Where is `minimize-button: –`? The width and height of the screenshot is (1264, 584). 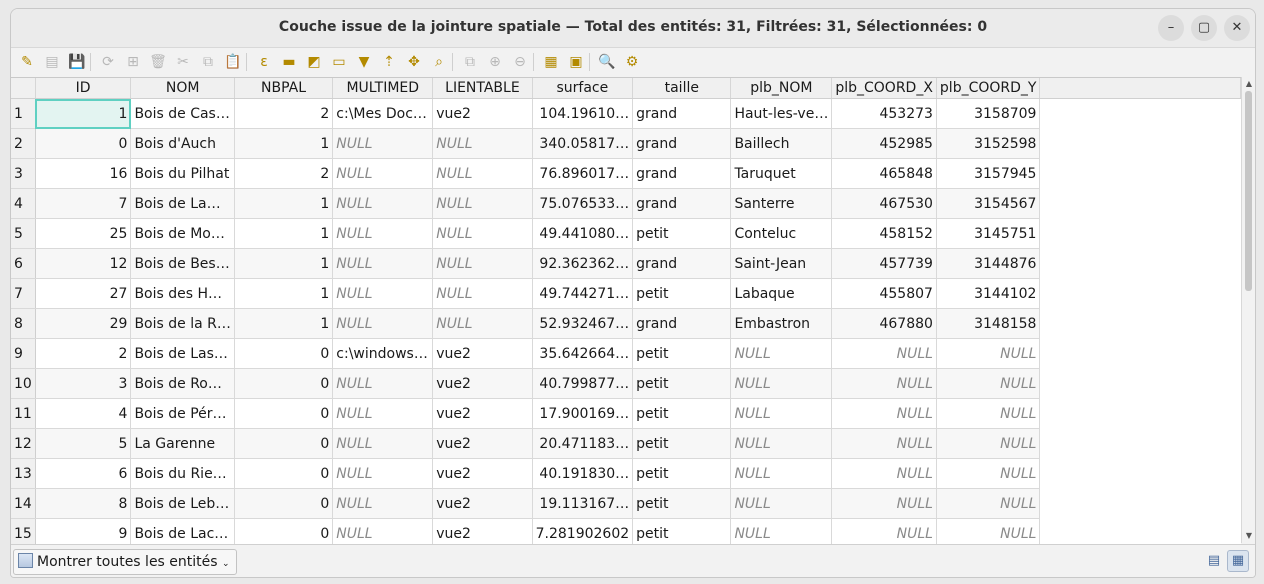 minimize-button: – is located at coordinates (1171, 28).